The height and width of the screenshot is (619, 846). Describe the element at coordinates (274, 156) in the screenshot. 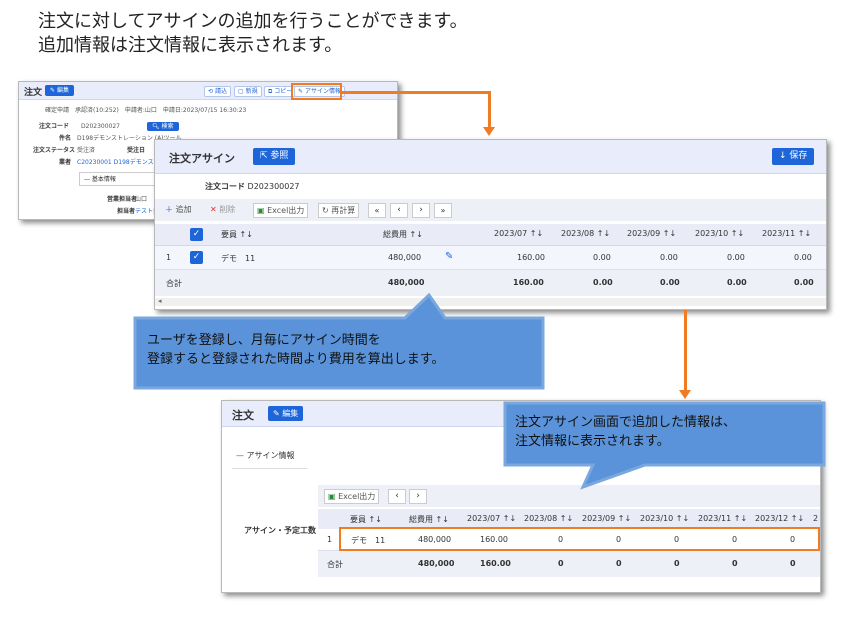

I see `ref-button: ⇱ 参照` at that location.